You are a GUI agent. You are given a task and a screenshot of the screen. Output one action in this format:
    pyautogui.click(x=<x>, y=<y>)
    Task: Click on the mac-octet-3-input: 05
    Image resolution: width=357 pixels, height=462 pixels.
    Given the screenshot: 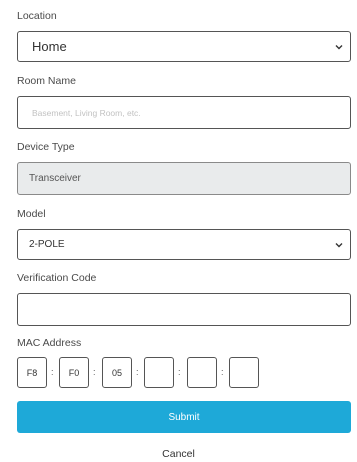 What is the action you would take?
    pyautogui.click(x=117, y=372)
    